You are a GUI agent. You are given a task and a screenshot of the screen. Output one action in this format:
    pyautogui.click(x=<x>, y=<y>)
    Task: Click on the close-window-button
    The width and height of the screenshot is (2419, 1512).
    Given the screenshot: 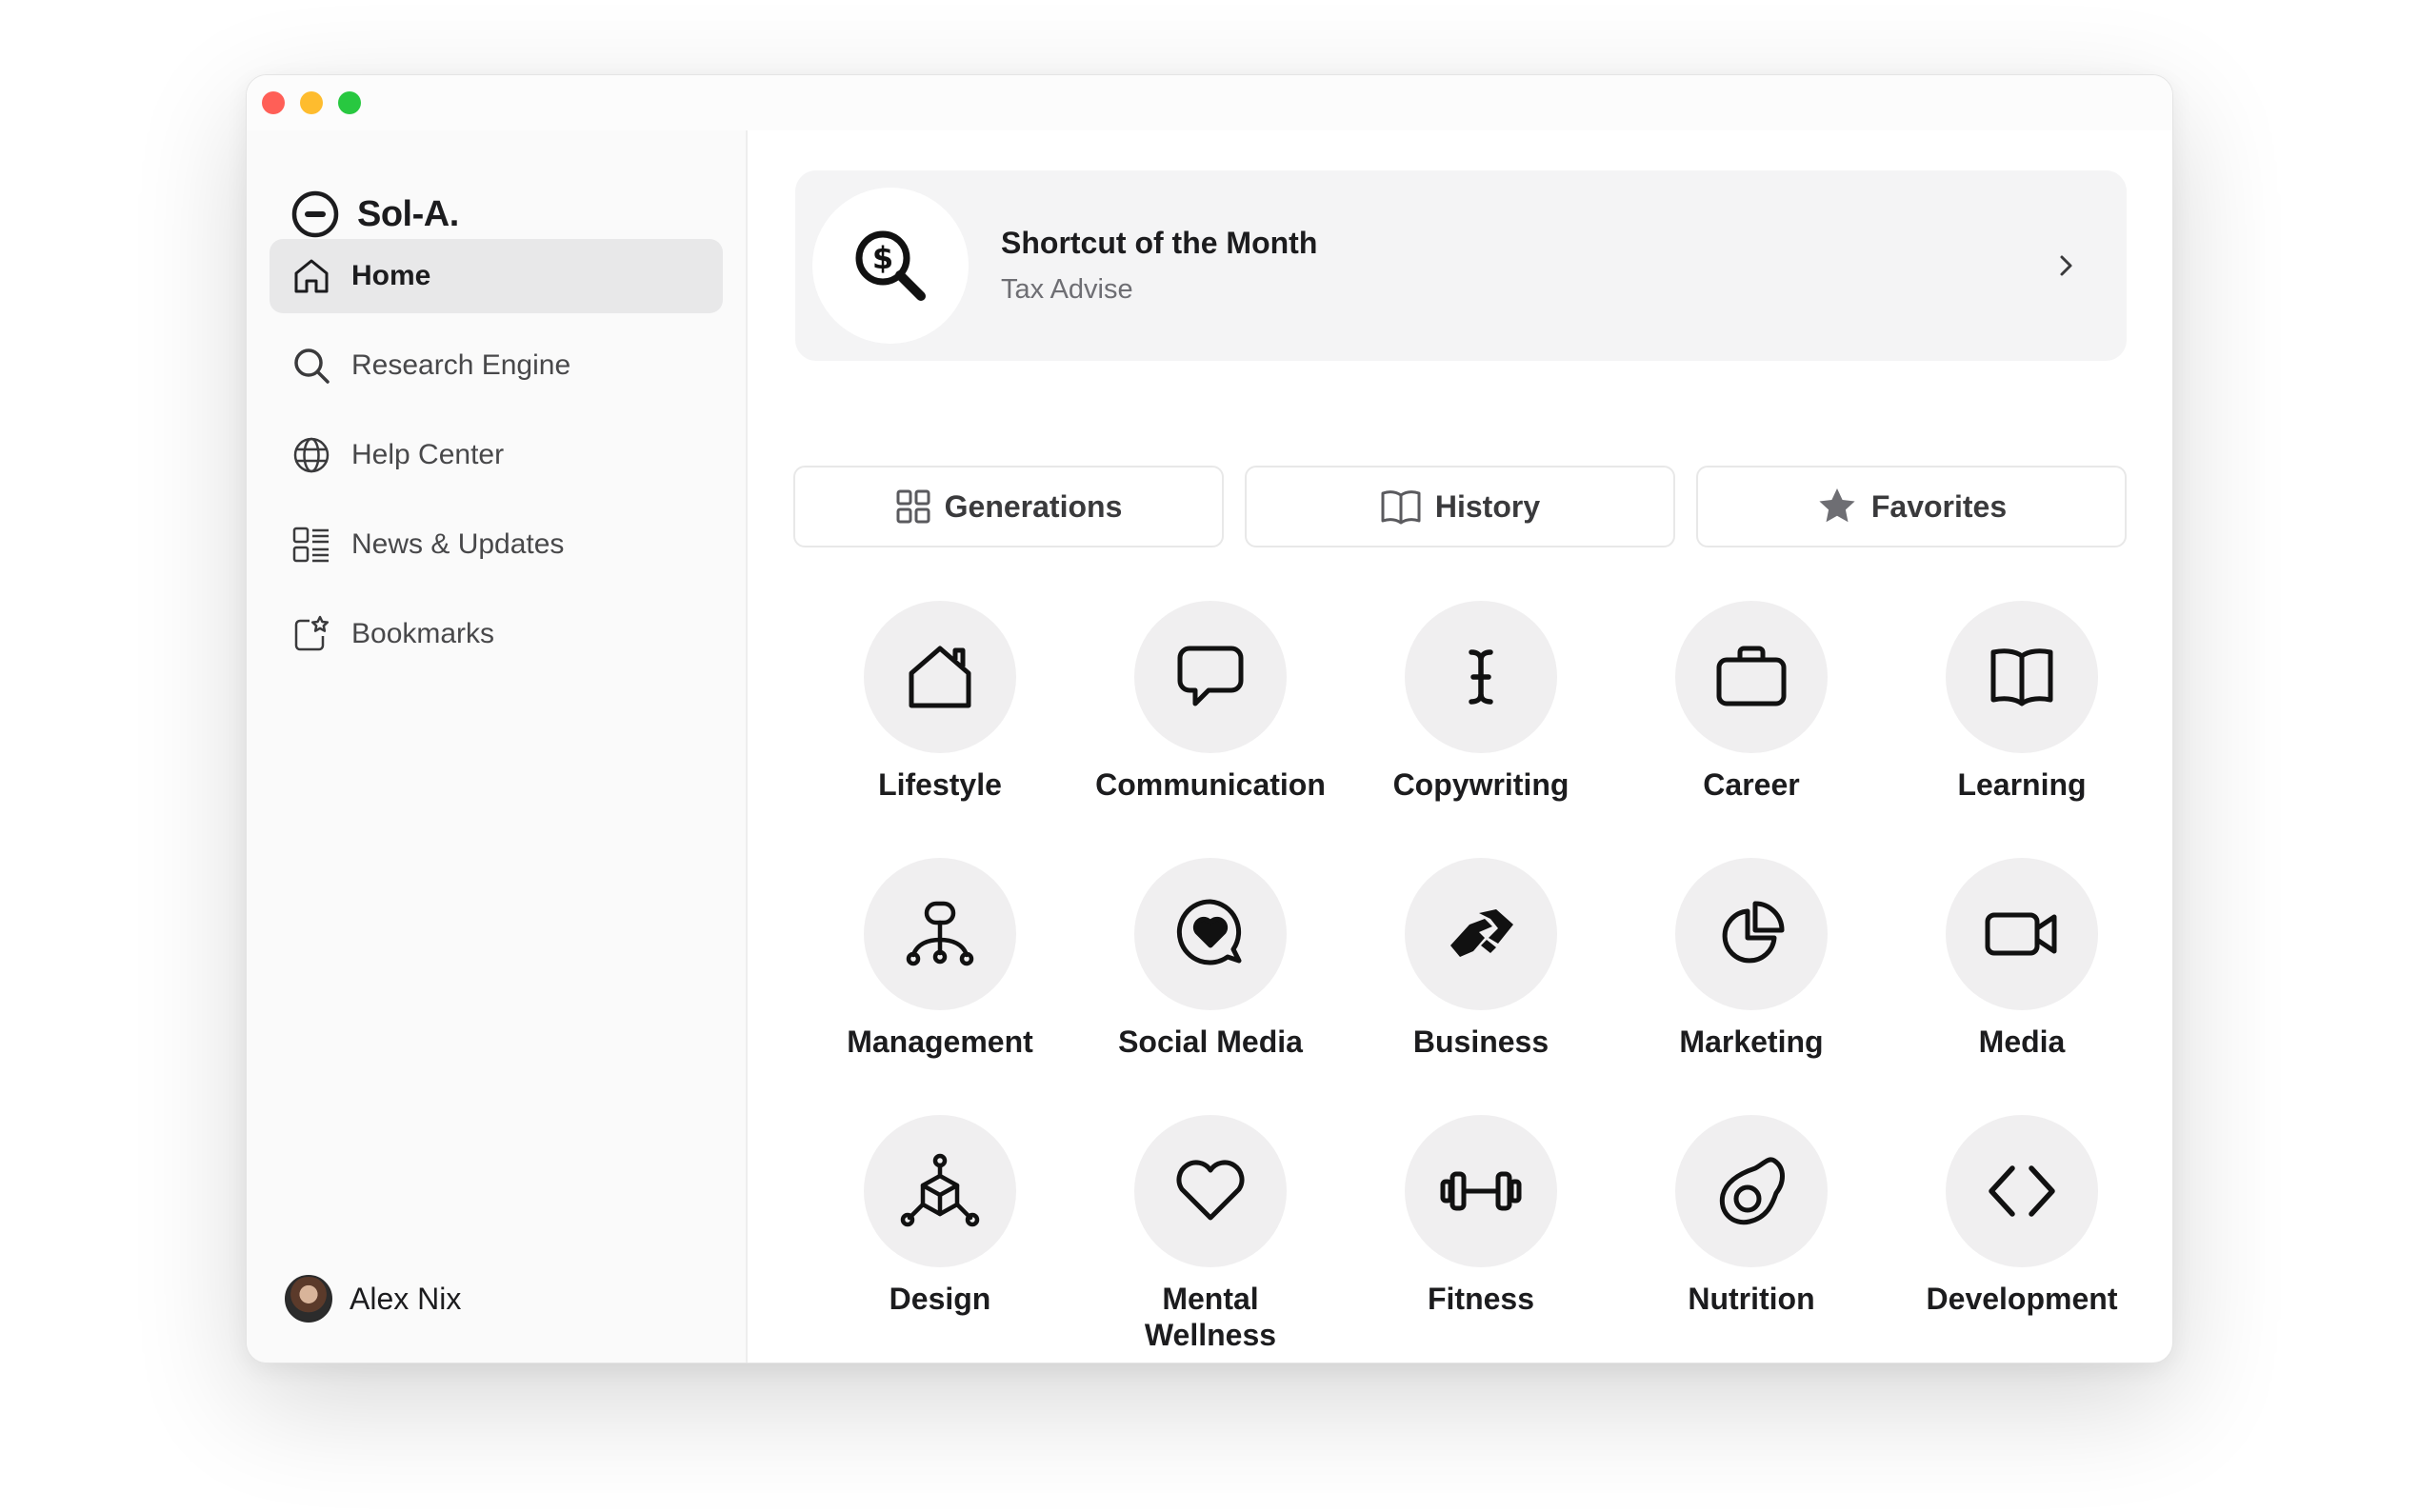 What is the action you would take?
    pyautogui.click(x=273, y=102)
    